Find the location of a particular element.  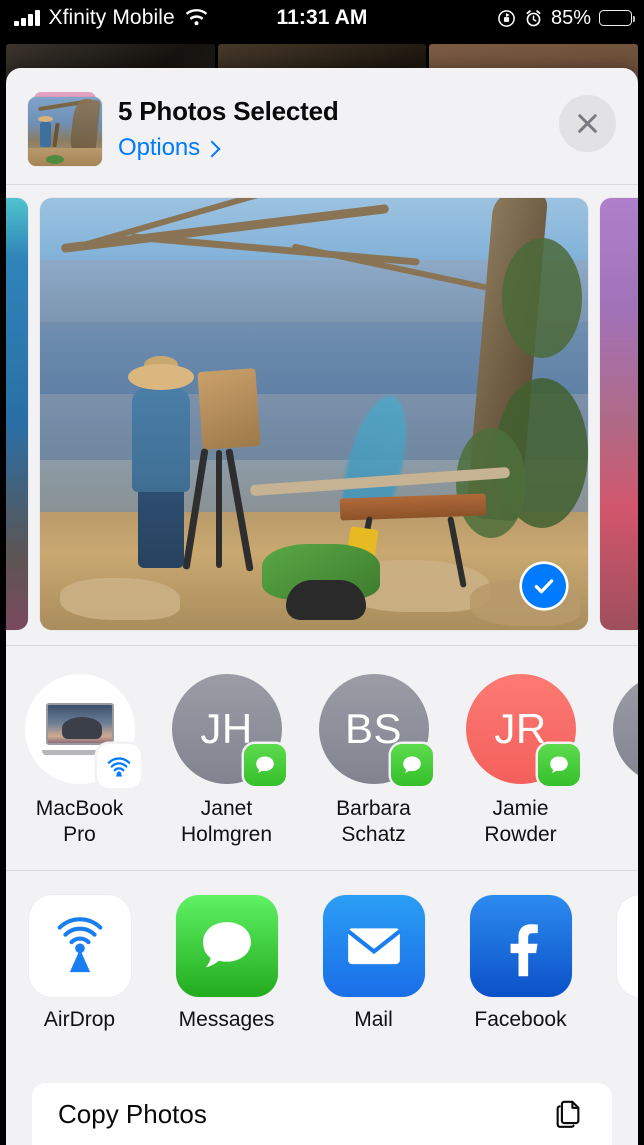

status-bar-right: 85% is located at coordinates (566, 18).